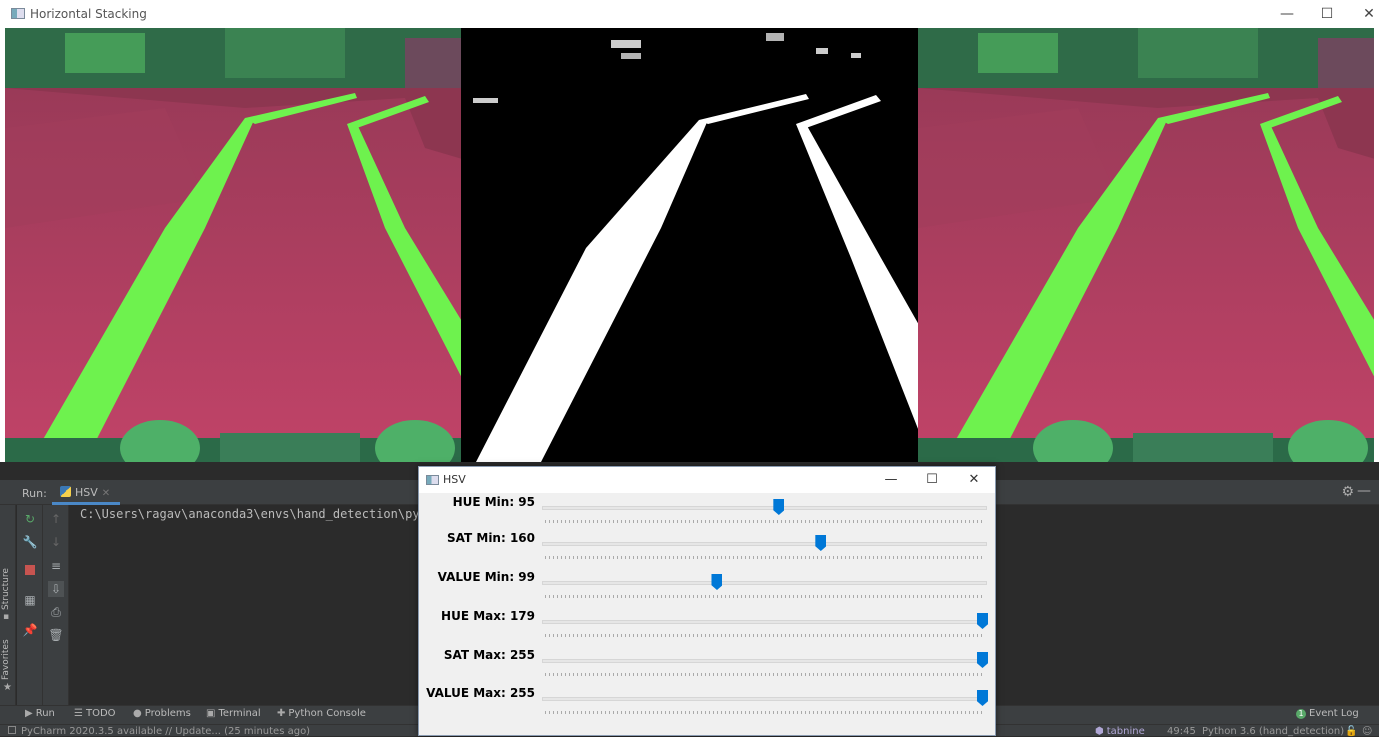  What do you see at coordinates (707, 550) in the screenshot?
I see `trackbar-sat-min: SAT Min: 160` at bounding box center [707, 550].